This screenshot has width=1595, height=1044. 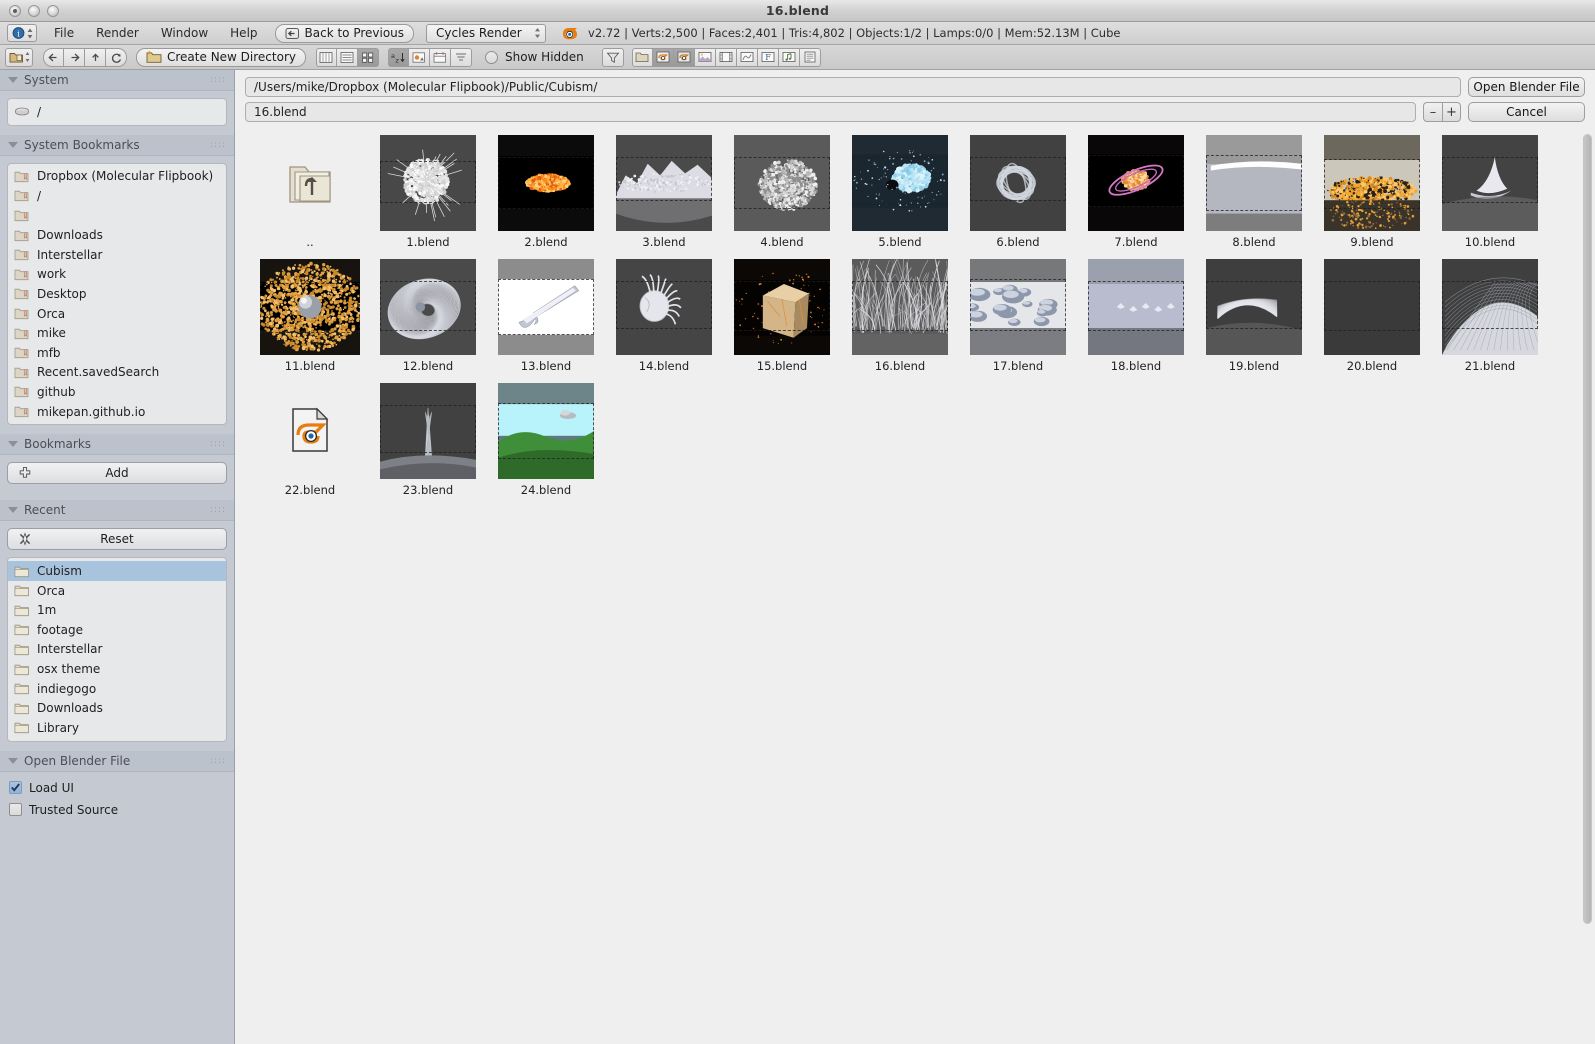 I want to click on refresh-button, so click(x=116, y=57).